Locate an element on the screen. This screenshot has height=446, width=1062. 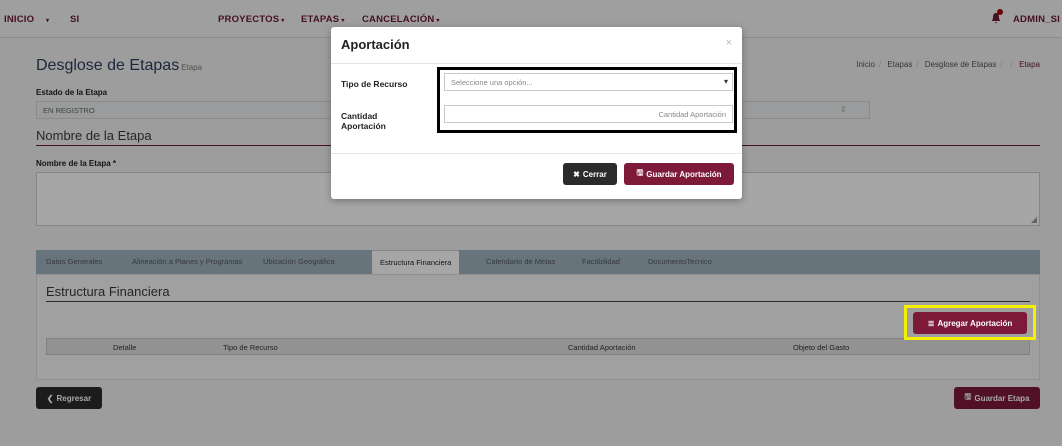
cantidad-label: Cantidad Aportación is located at coordinates (363, 121).